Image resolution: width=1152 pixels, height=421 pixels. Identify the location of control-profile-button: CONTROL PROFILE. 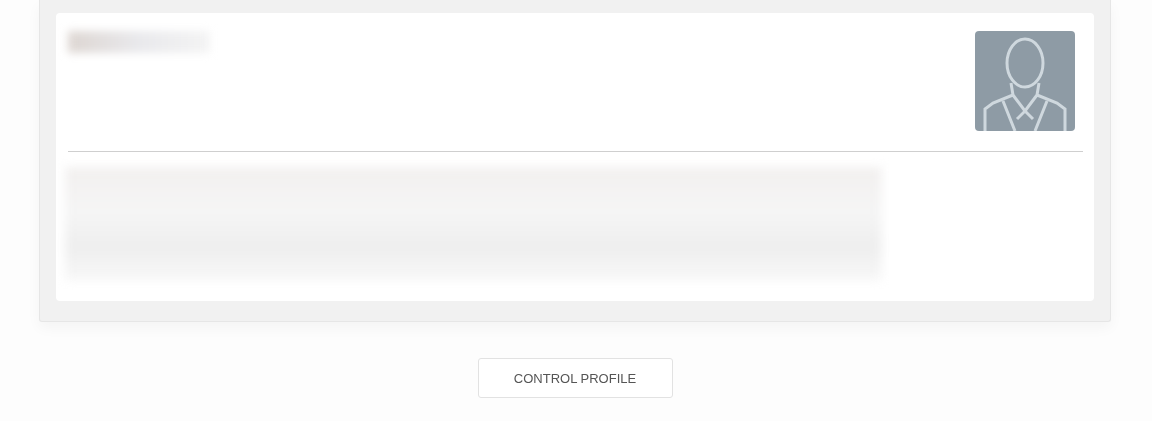
(575, 378).